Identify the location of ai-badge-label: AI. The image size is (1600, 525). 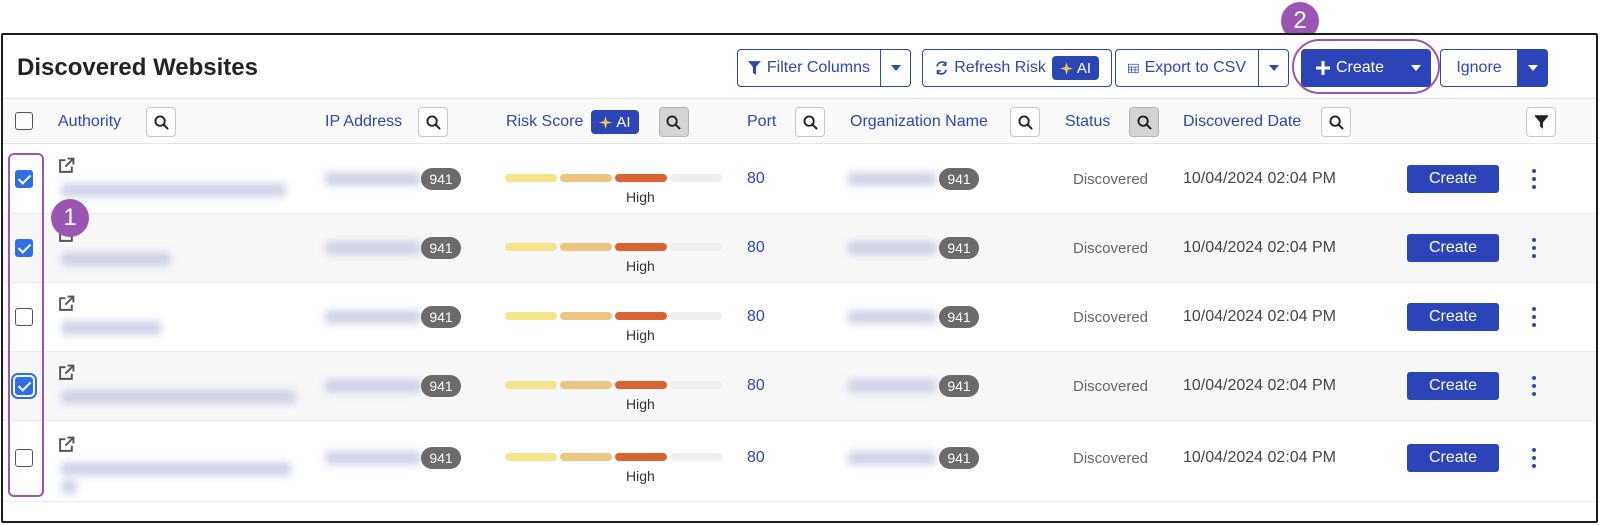
(1083, 68).